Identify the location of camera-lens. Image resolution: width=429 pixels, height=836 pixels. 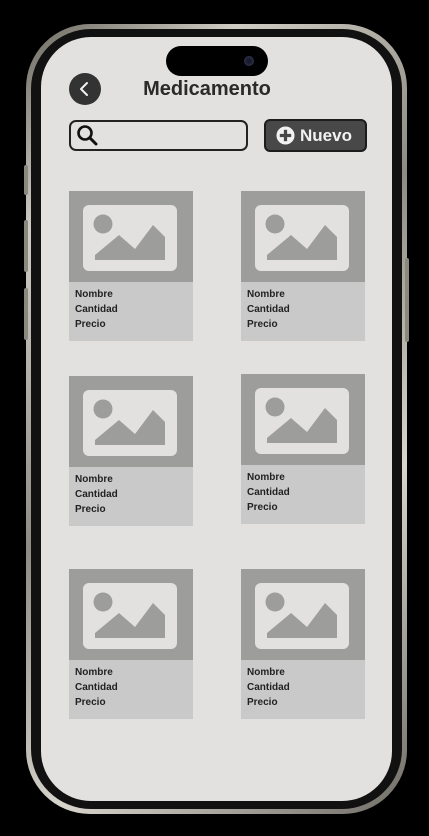
(249, 61).